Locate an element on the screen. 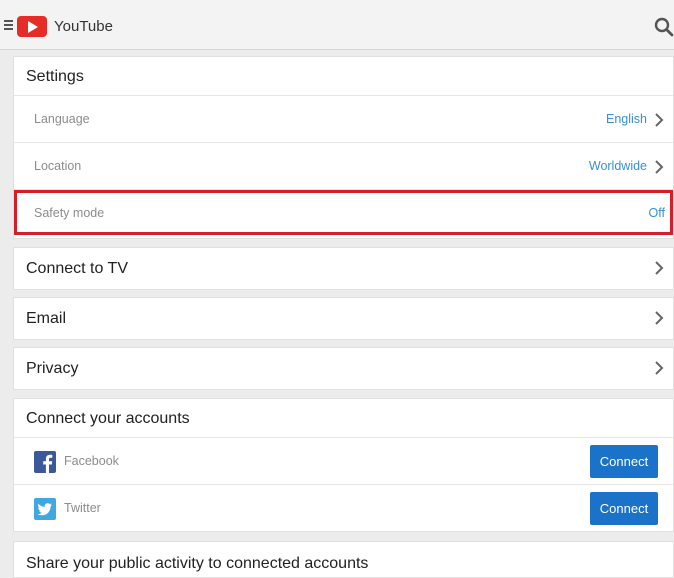 This screenshot has width=674, height=578. email-row: Email is located at coordinates (343, 318).